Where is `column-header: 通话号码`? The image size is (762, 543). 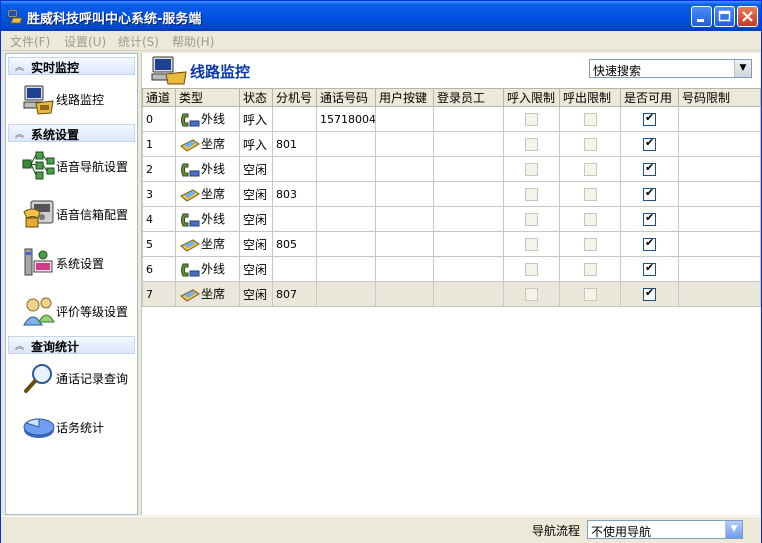
column-header: 通话号码 is located at coordinates (346, 97).